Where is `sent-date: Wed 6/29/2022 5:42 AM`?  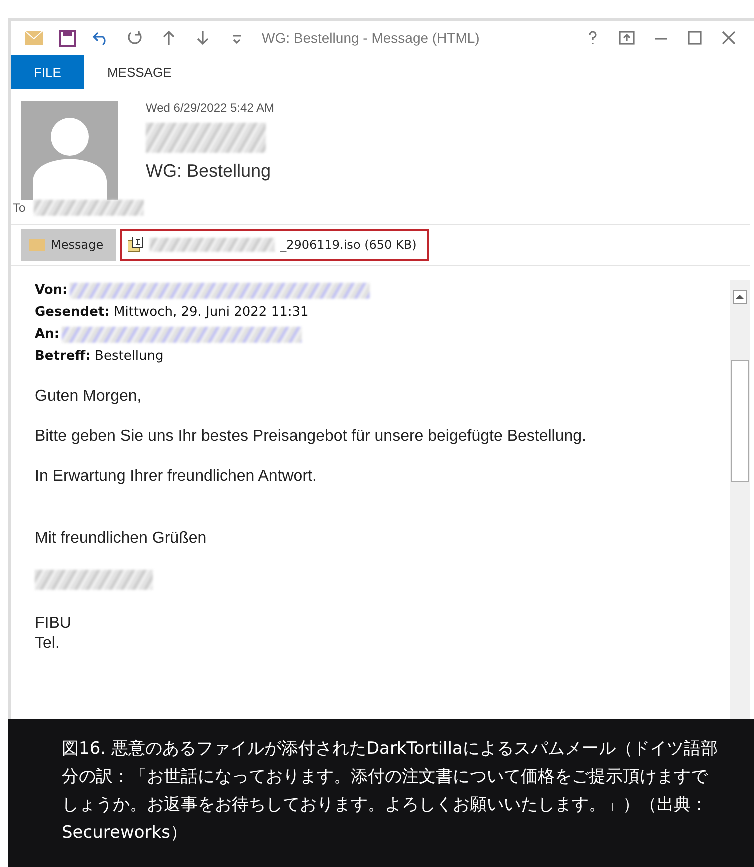 sent-date: Wed 6/29/2022 5:42 AM is located at coordinates (210, 108).